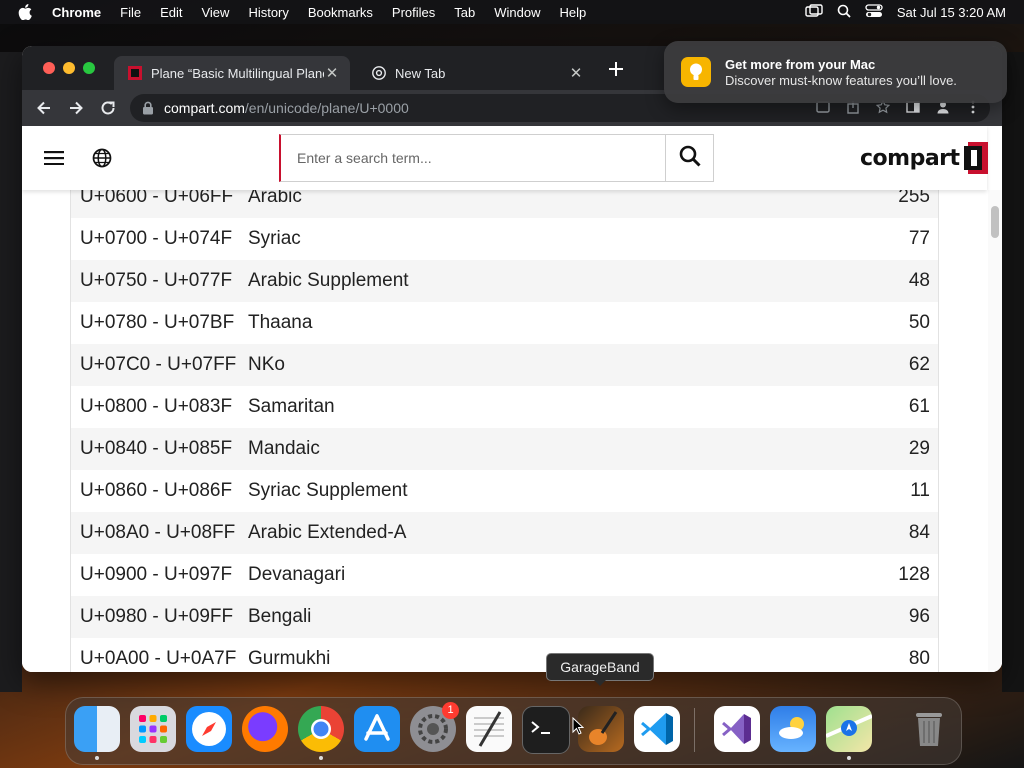  I want to click on menu-file: File, so click(130, 12).